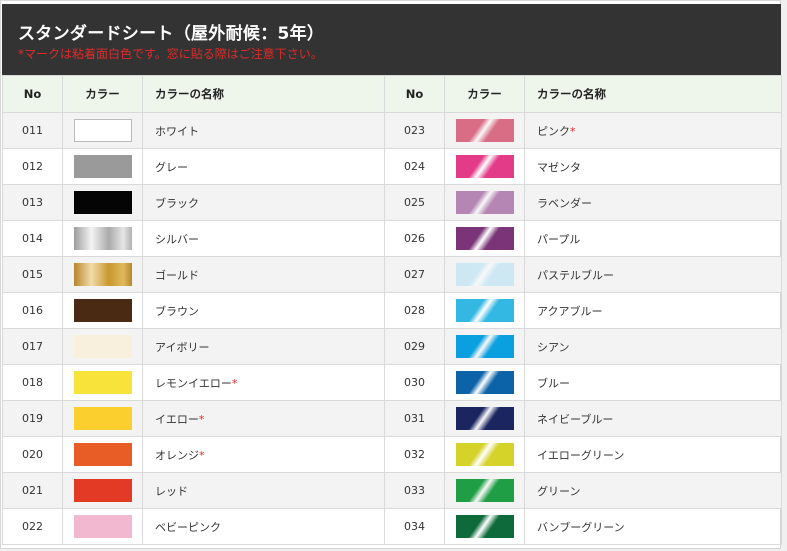 Image resolution: width=787 pixels, height=551 pixels. I want to click on adhesive-note: *マークは粘着面白色です。窓に貼る際はご注意下さい。, so click(170, 54).